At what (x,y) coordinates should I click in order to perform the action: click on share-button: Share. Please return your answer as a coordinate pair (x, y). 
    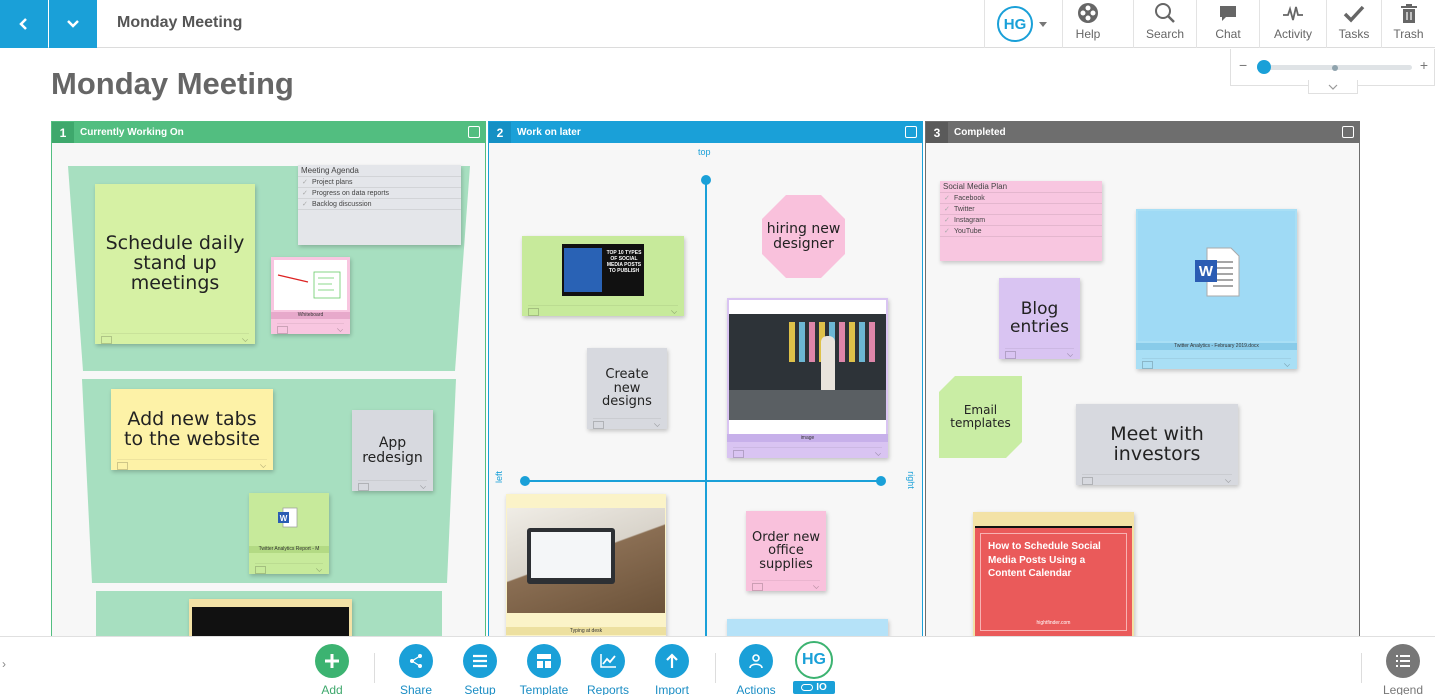
    Looking at the image, I should click on (416, 669).